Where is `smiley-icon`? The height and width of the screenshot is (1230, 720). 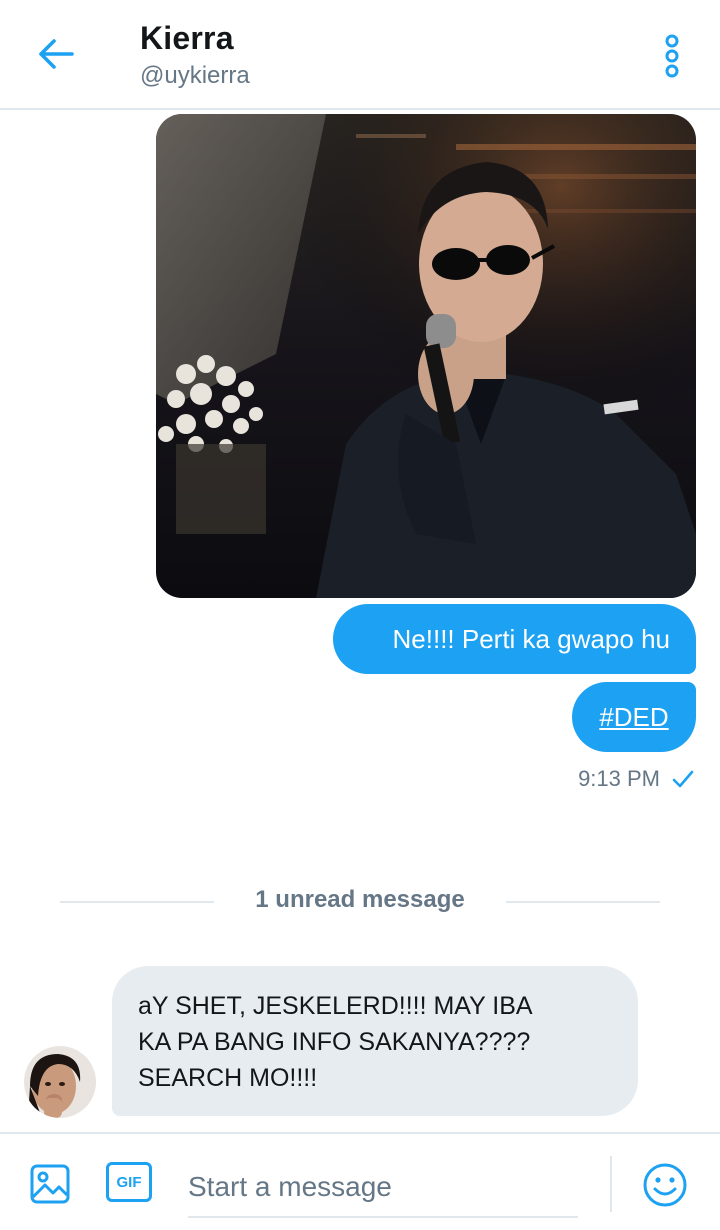 smiley-icon is located at coordinates (665, 1185).